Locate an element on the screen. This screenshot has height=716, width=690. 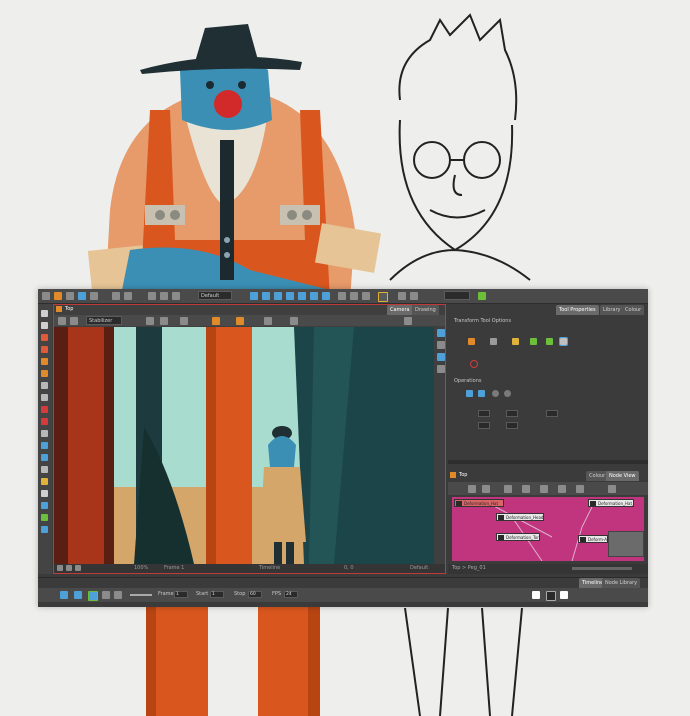
tab-drawing: Drawing is located at coordinates (425, 310).